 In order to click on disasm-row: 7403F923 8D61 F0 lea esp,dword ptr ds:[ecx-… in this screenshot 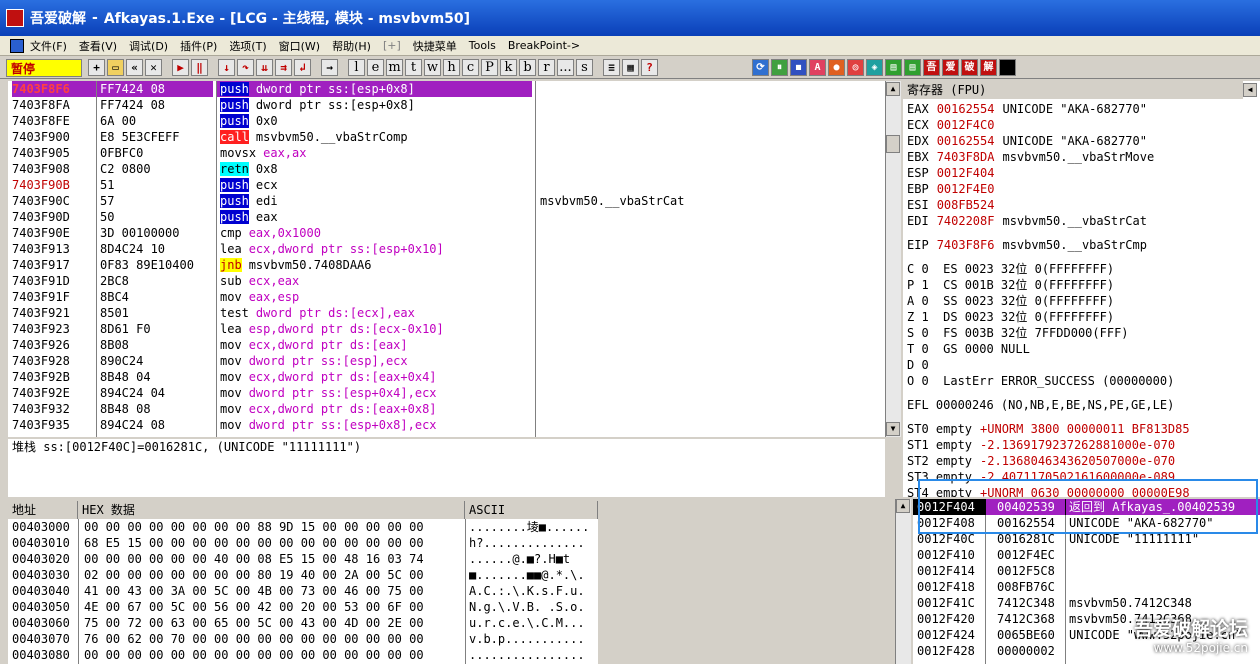, I will do `click(446, 329)`.